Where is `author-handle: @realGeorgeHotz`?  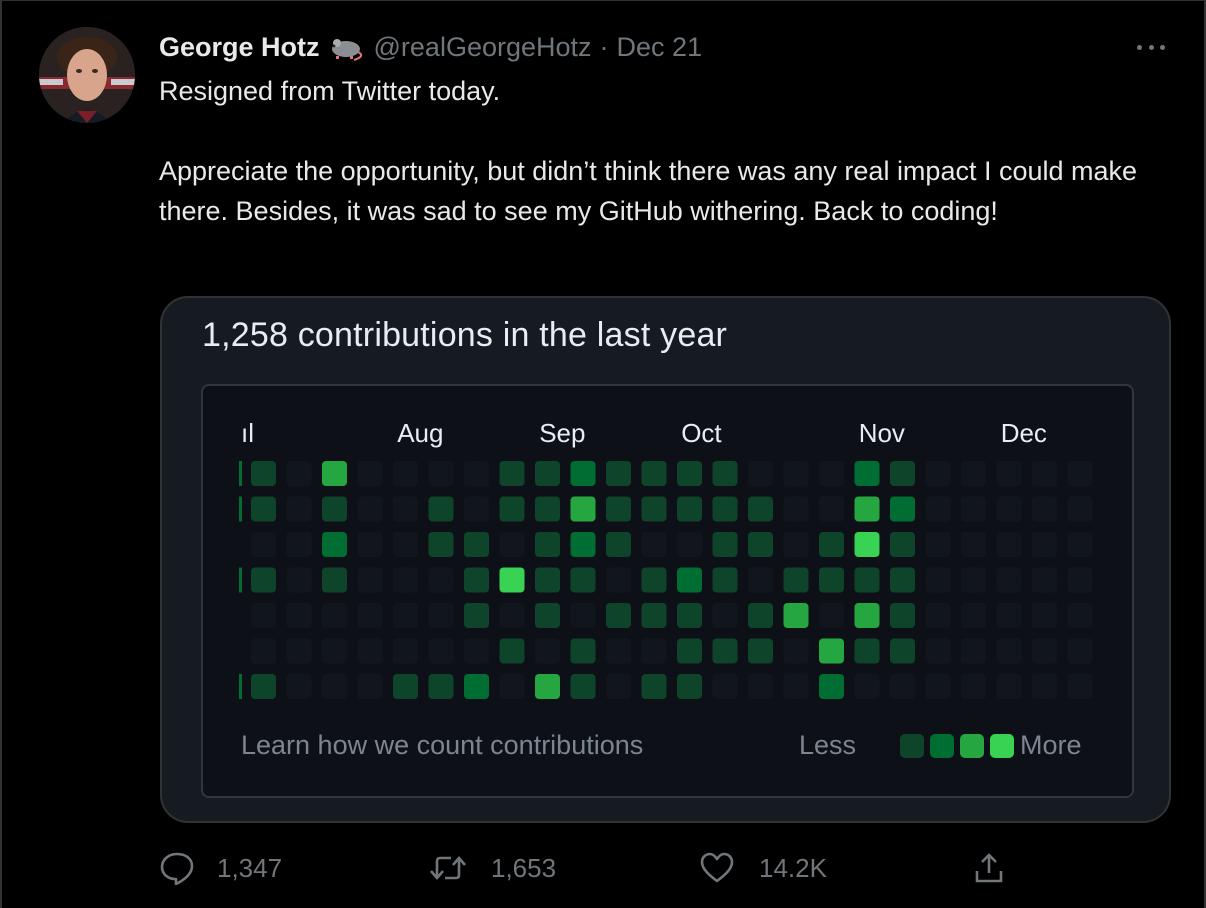 author-handle: @realGeorgeHotz is located at coordinates (483, 47).